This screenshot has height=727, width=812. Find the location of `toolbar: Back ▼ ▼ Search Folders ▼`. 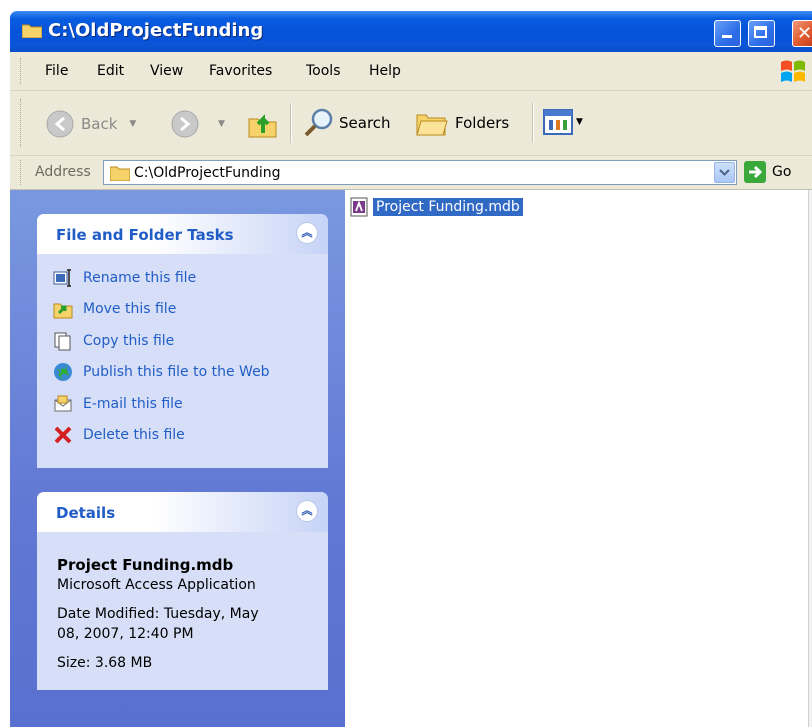

toolbar: Back ▼ ▼ Search Folders ▼ is located at coordinates (411, 123).